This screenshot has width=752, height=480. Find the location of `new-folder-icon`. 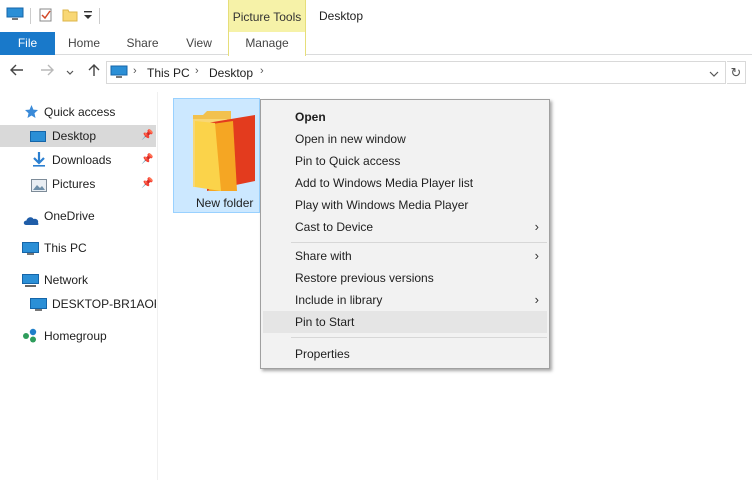

new-folder-icon is located at coordinates (70, 16).